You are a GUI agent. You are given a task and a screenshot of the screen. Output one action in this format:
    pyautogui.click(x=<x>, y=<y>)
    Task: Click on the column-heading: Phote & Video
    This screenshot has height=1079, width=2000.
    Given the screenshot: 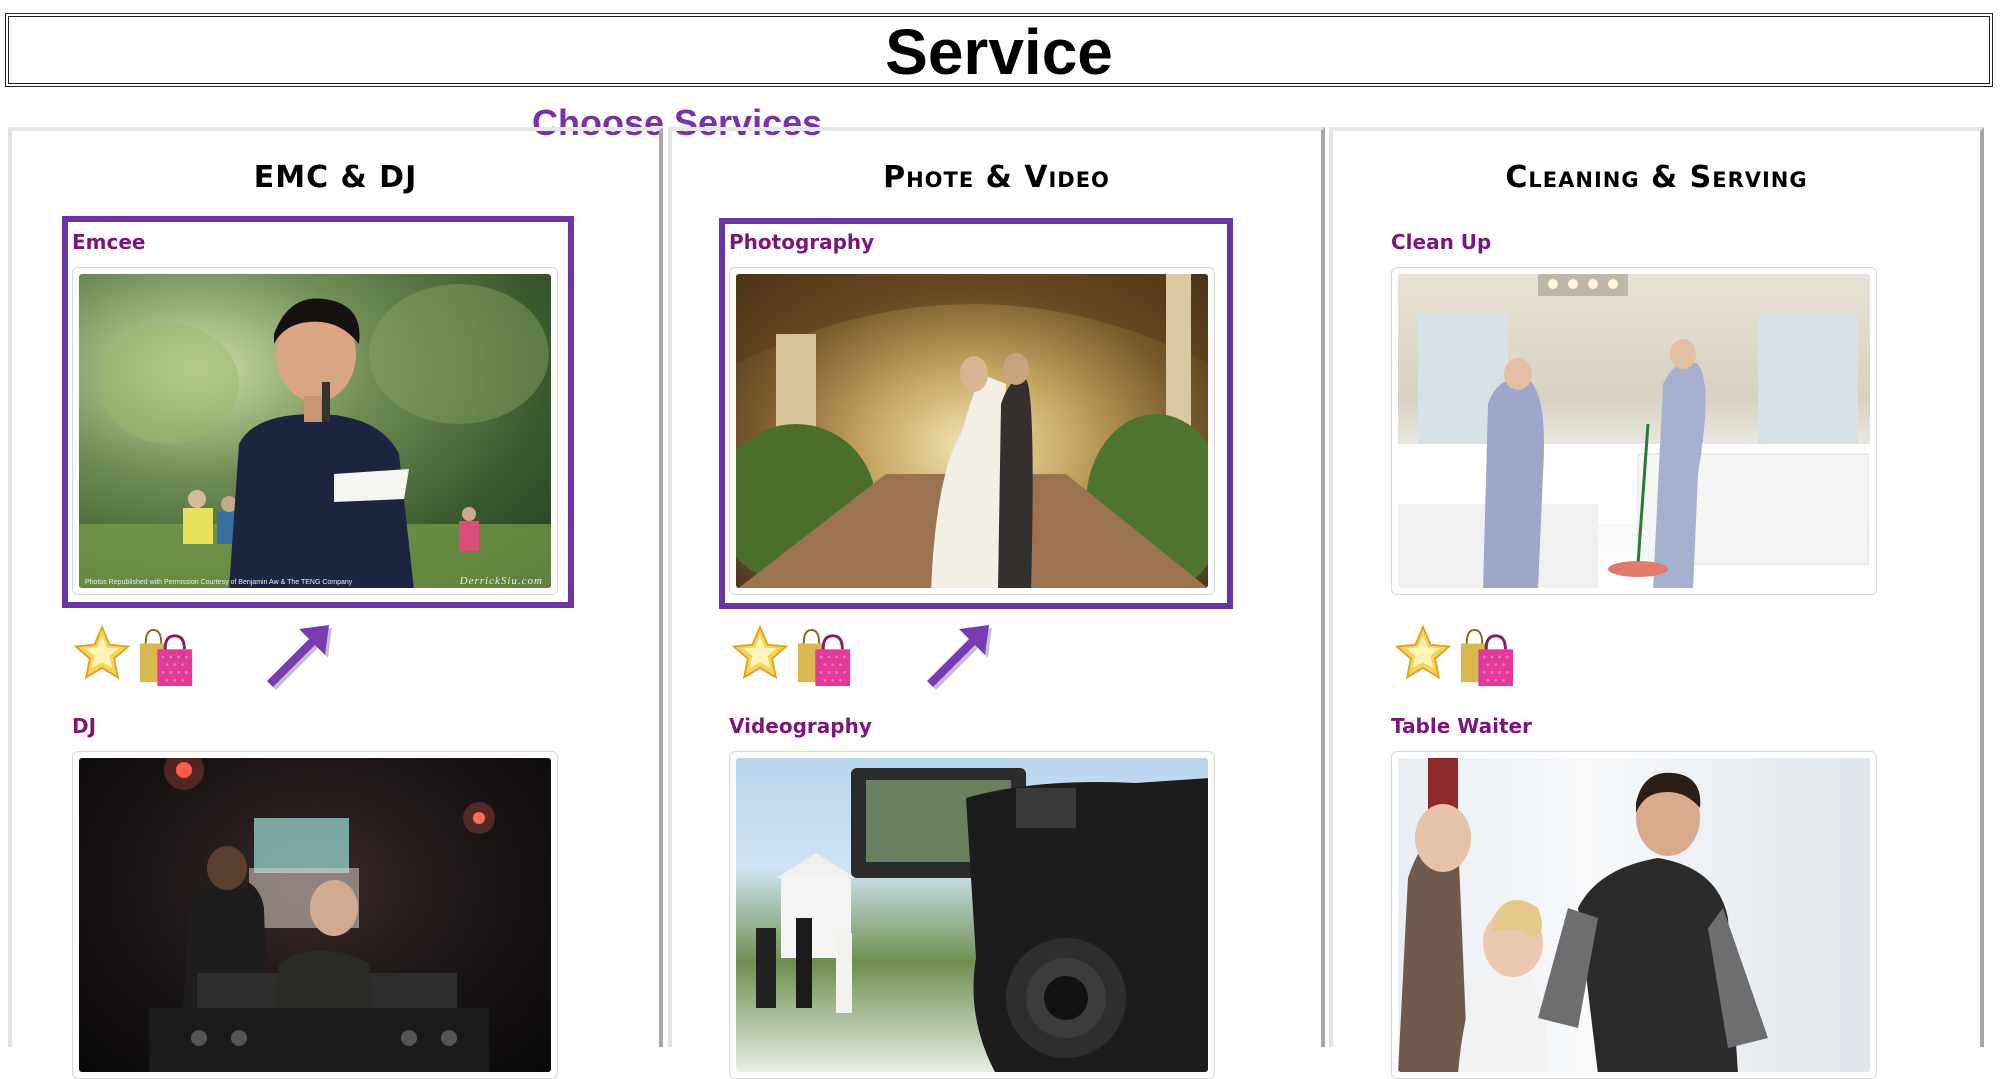 What is the action you would take?
    pyautogui.click(x=996, y=177)
    